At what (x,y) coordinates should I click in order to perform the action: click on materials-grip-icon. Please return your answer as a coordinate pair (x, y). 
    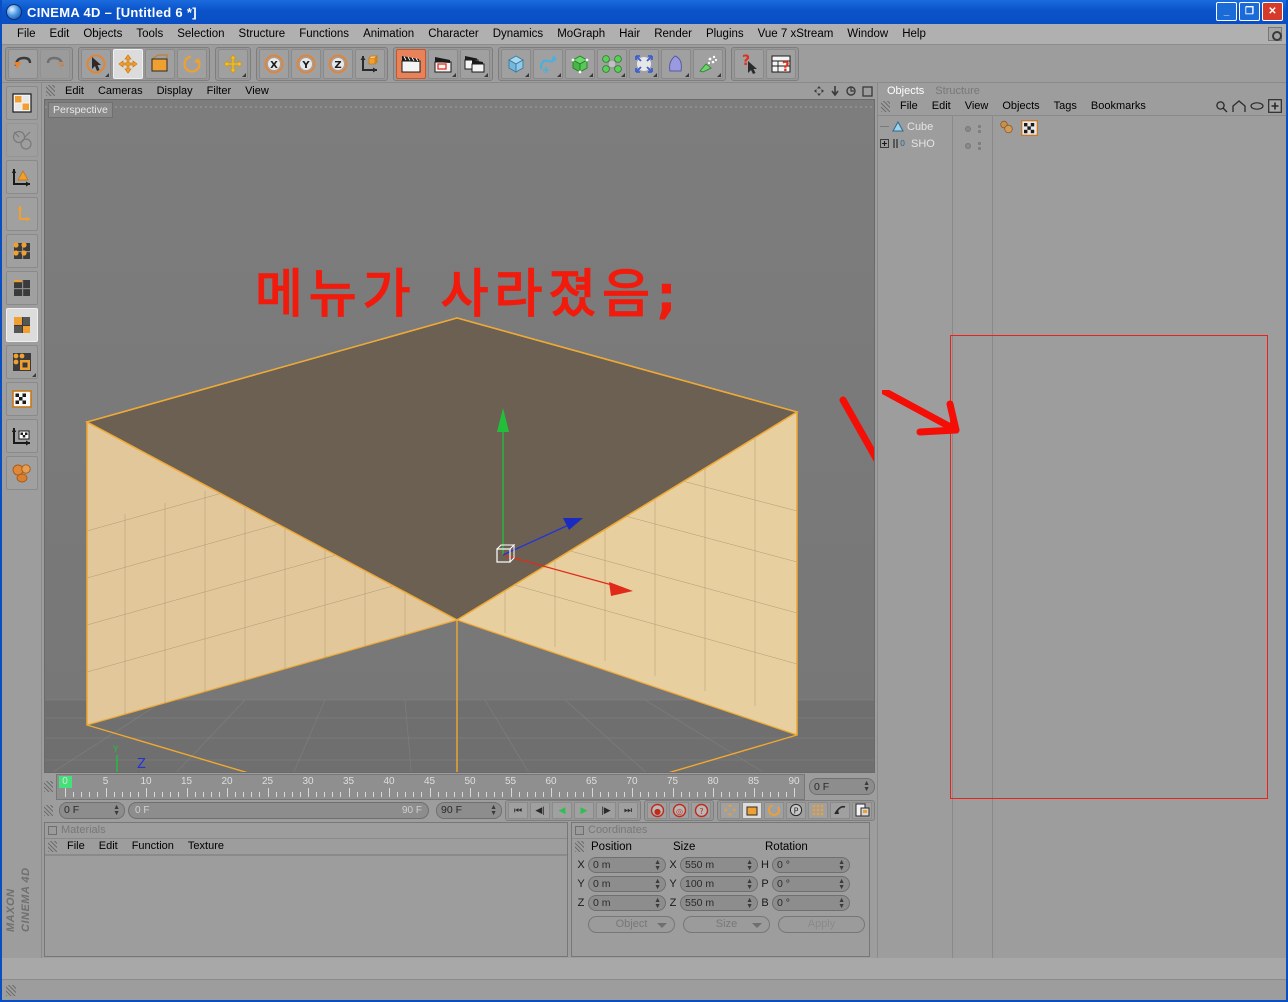
    Looking at the image, I should click on (52, 846).